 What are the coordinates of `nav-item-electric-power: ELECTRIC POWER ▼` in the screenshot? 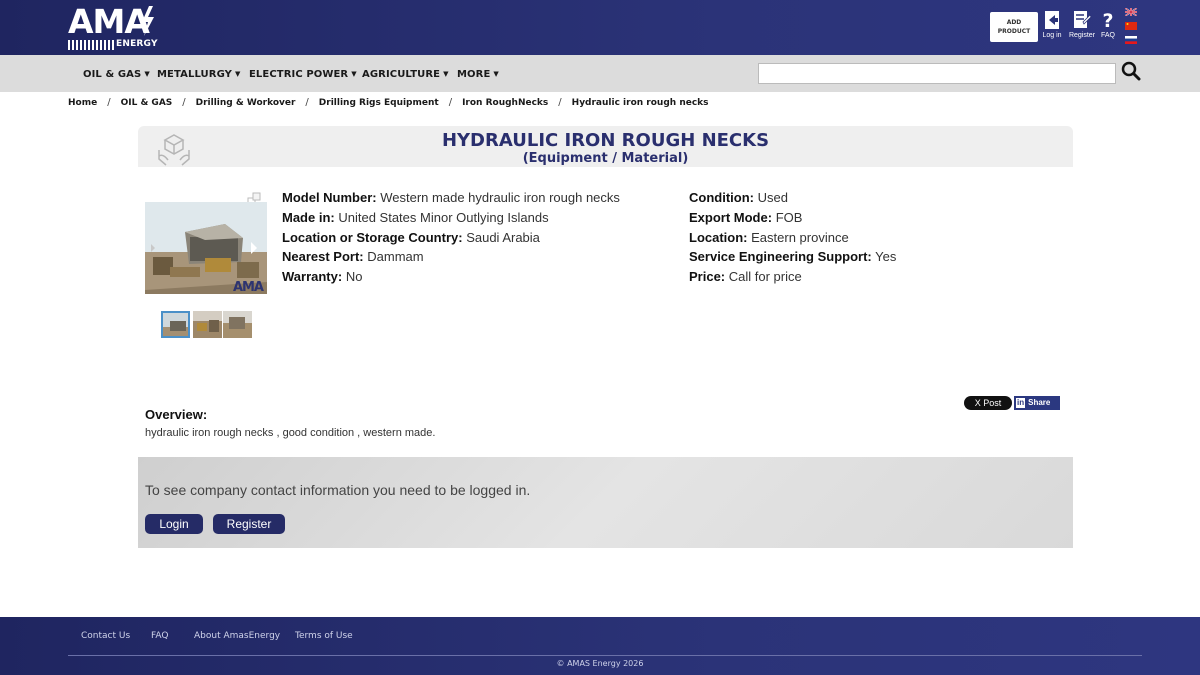 It's located at (303, 74).